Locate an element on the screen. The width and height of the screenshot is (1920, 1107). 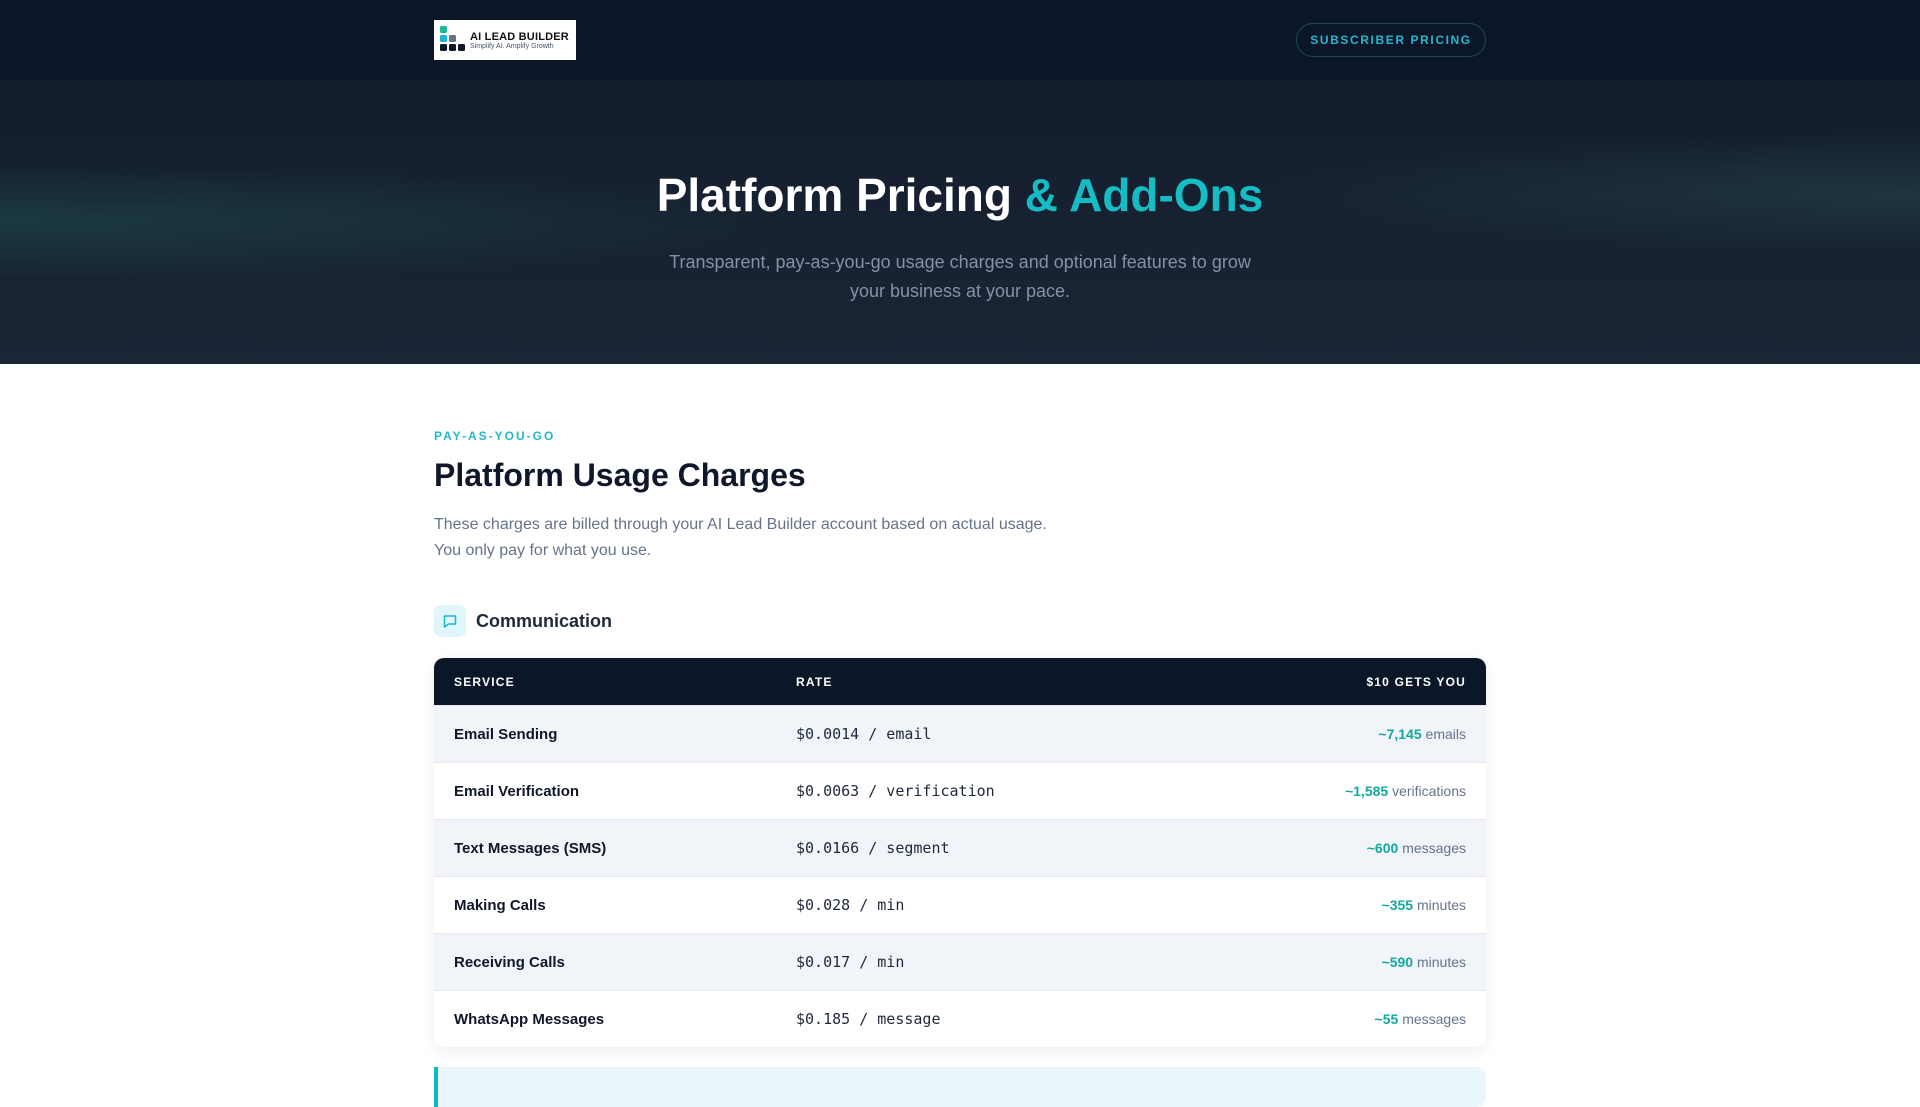
unit: verifications is located at coordinates (1429, 791).